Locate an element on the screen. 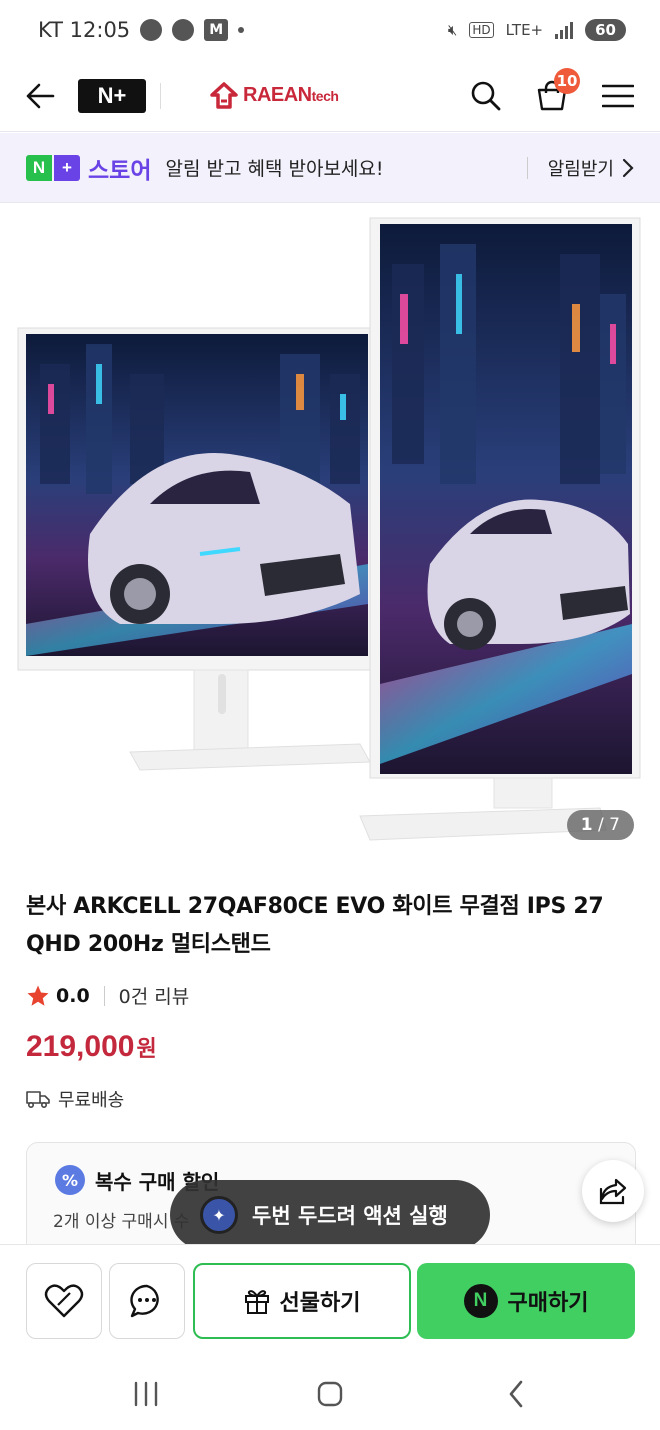 The image size is (660, 1430). gift-button-label: 선물하기 is located at coordinates (320, 1303).